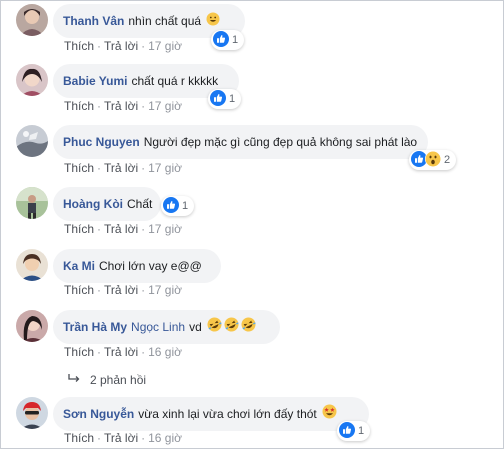  What do you see at coordinates (158, 327) in the screenshot?
I see `tagged-user-link: Ngọc Linh` at bounding box center [158, 327].